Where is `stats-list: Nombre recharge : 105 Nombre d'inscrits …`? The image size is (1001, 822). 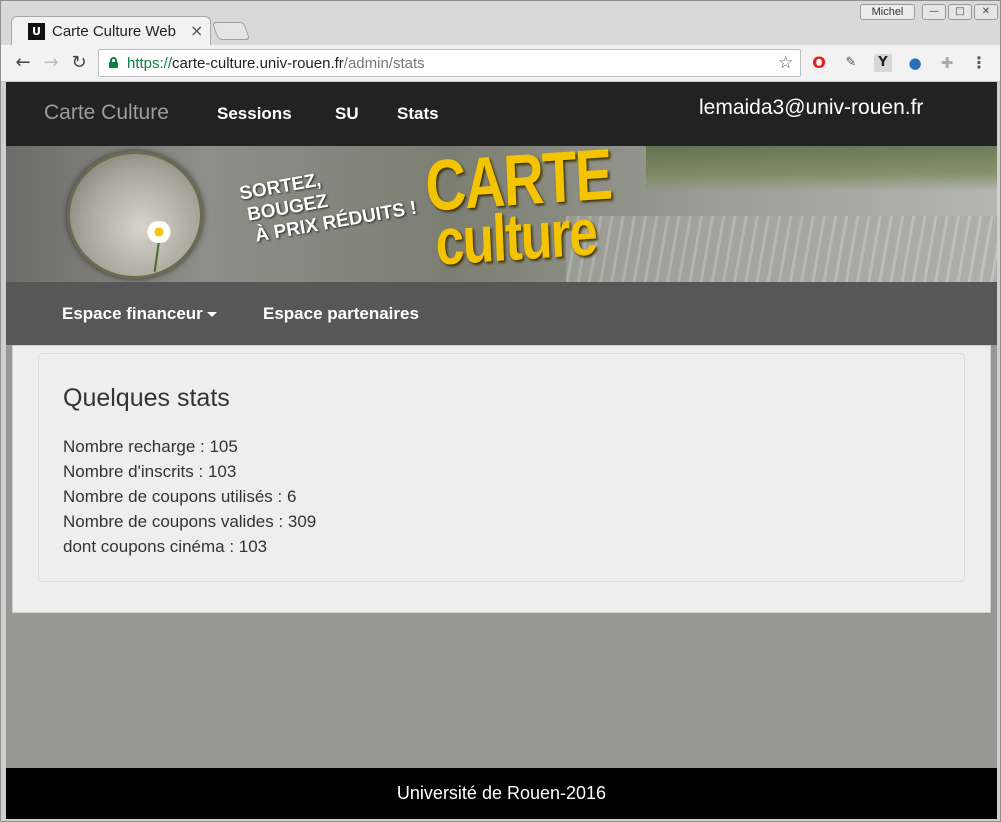
stats-list: Nombre recharge : 105 Nombre d'inscrits … is located at coordinates (189, 496).